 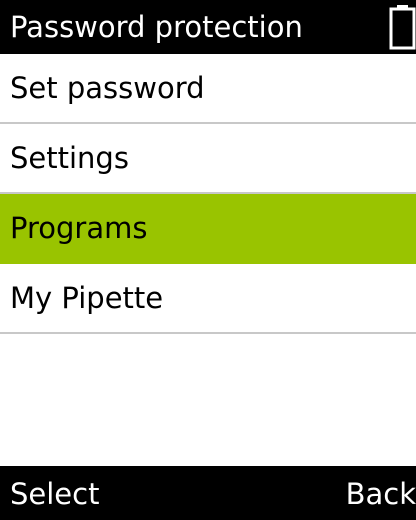 I want to click on menu-item-my-pipette: My Pipette, so click(x=208, y=299).